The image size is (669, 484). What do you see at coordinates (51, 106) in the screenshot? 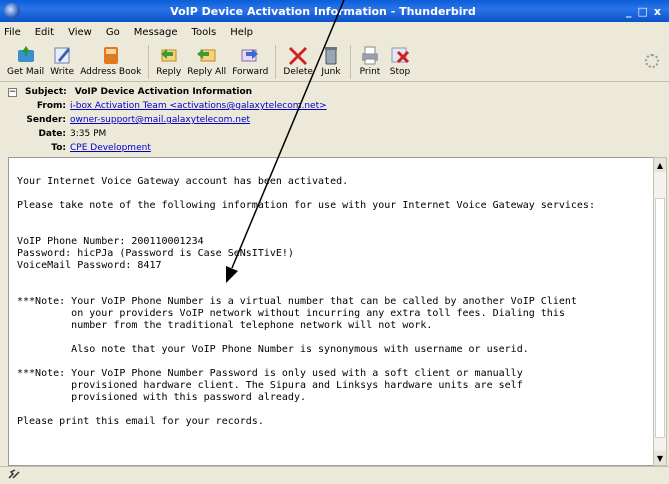
I see `from-label: From:` at bounding box center [51, 106].